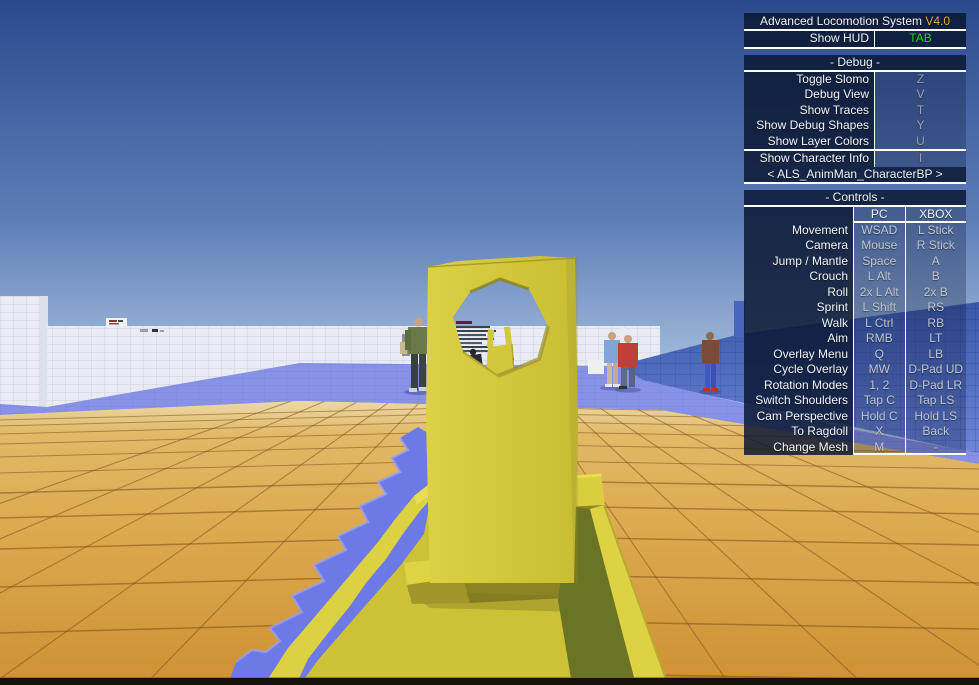  I want to click on controls-row: Sprint L Shift RS, so click(855, 308).